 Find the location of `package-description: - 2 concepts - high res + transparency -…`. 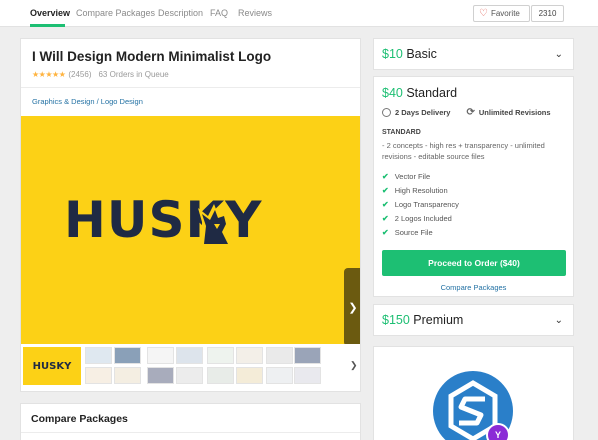

package-description: - 2 concepts - high res + transparency -… is located at coordinates (463, 151).